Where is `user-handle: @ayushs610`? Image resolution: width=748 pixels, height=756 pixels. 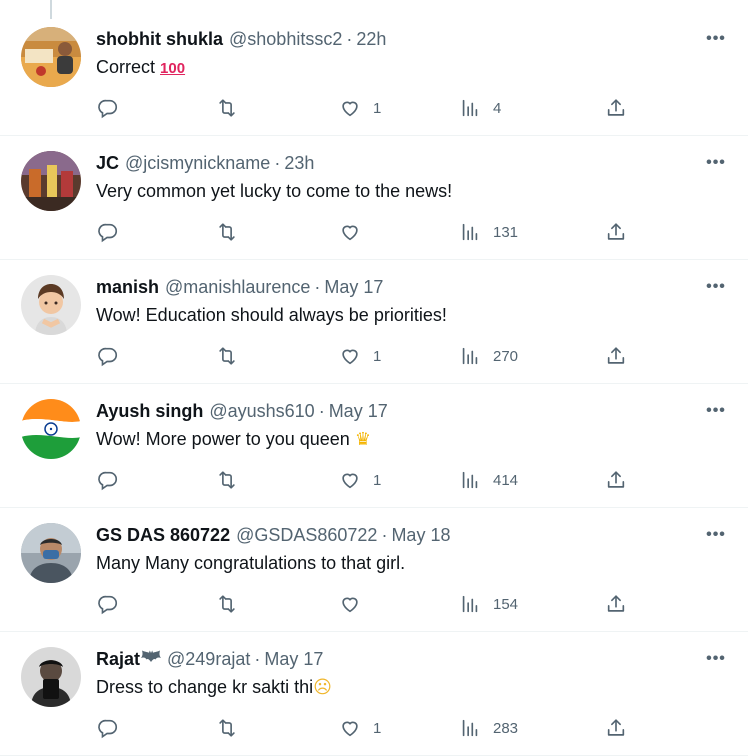
user-handle: @ayushs610 is located at coordinates (261, 411).